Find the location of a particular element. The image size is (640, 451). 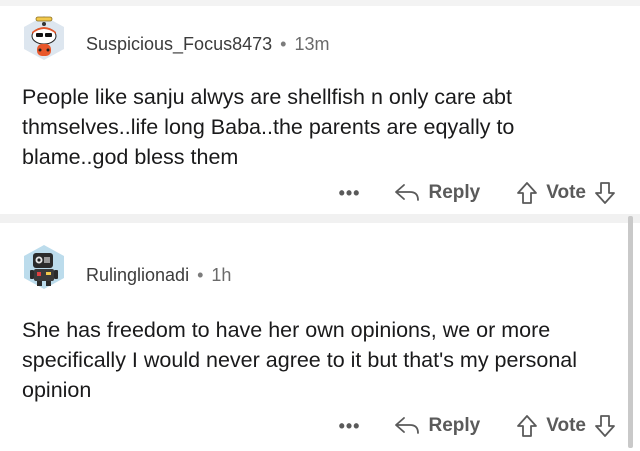

comment-meta: Rulinglionadi • 1h is located at coordinates (158, 275).